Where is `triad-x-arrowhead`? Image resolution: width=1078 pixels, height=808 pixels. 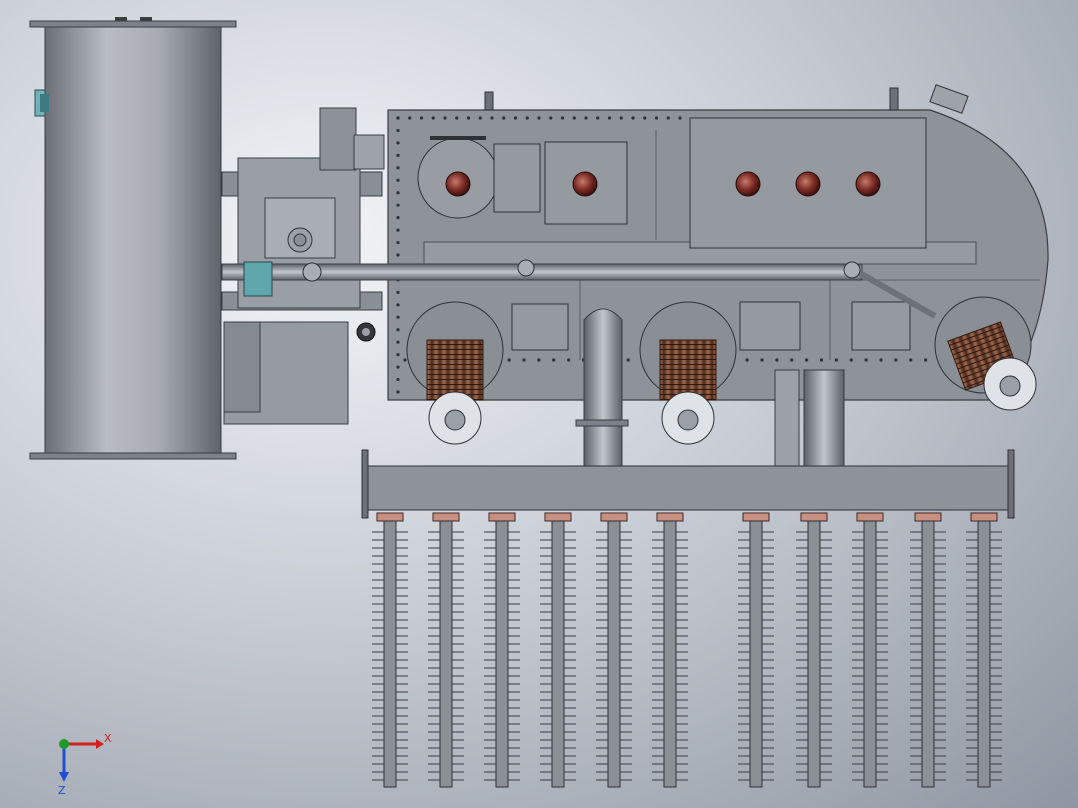
triad-x-arrowhead is located at coordinates (100, 744).